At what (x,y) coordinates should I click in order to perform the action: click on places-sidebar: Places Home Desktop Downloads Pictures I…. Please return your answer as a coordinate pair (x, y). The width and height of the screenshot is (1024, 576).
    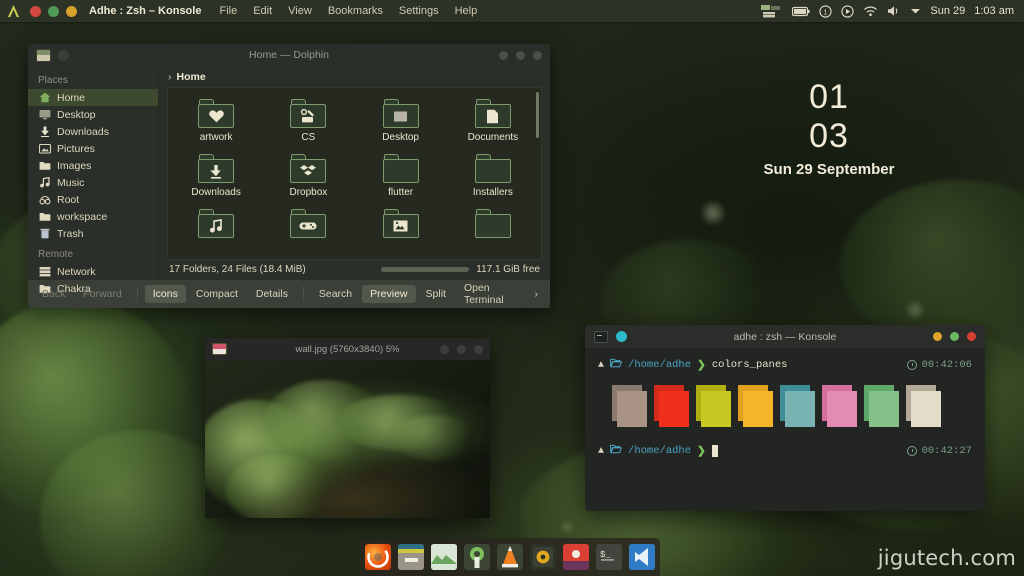
    Looking at the image, I should click on (93, 180).